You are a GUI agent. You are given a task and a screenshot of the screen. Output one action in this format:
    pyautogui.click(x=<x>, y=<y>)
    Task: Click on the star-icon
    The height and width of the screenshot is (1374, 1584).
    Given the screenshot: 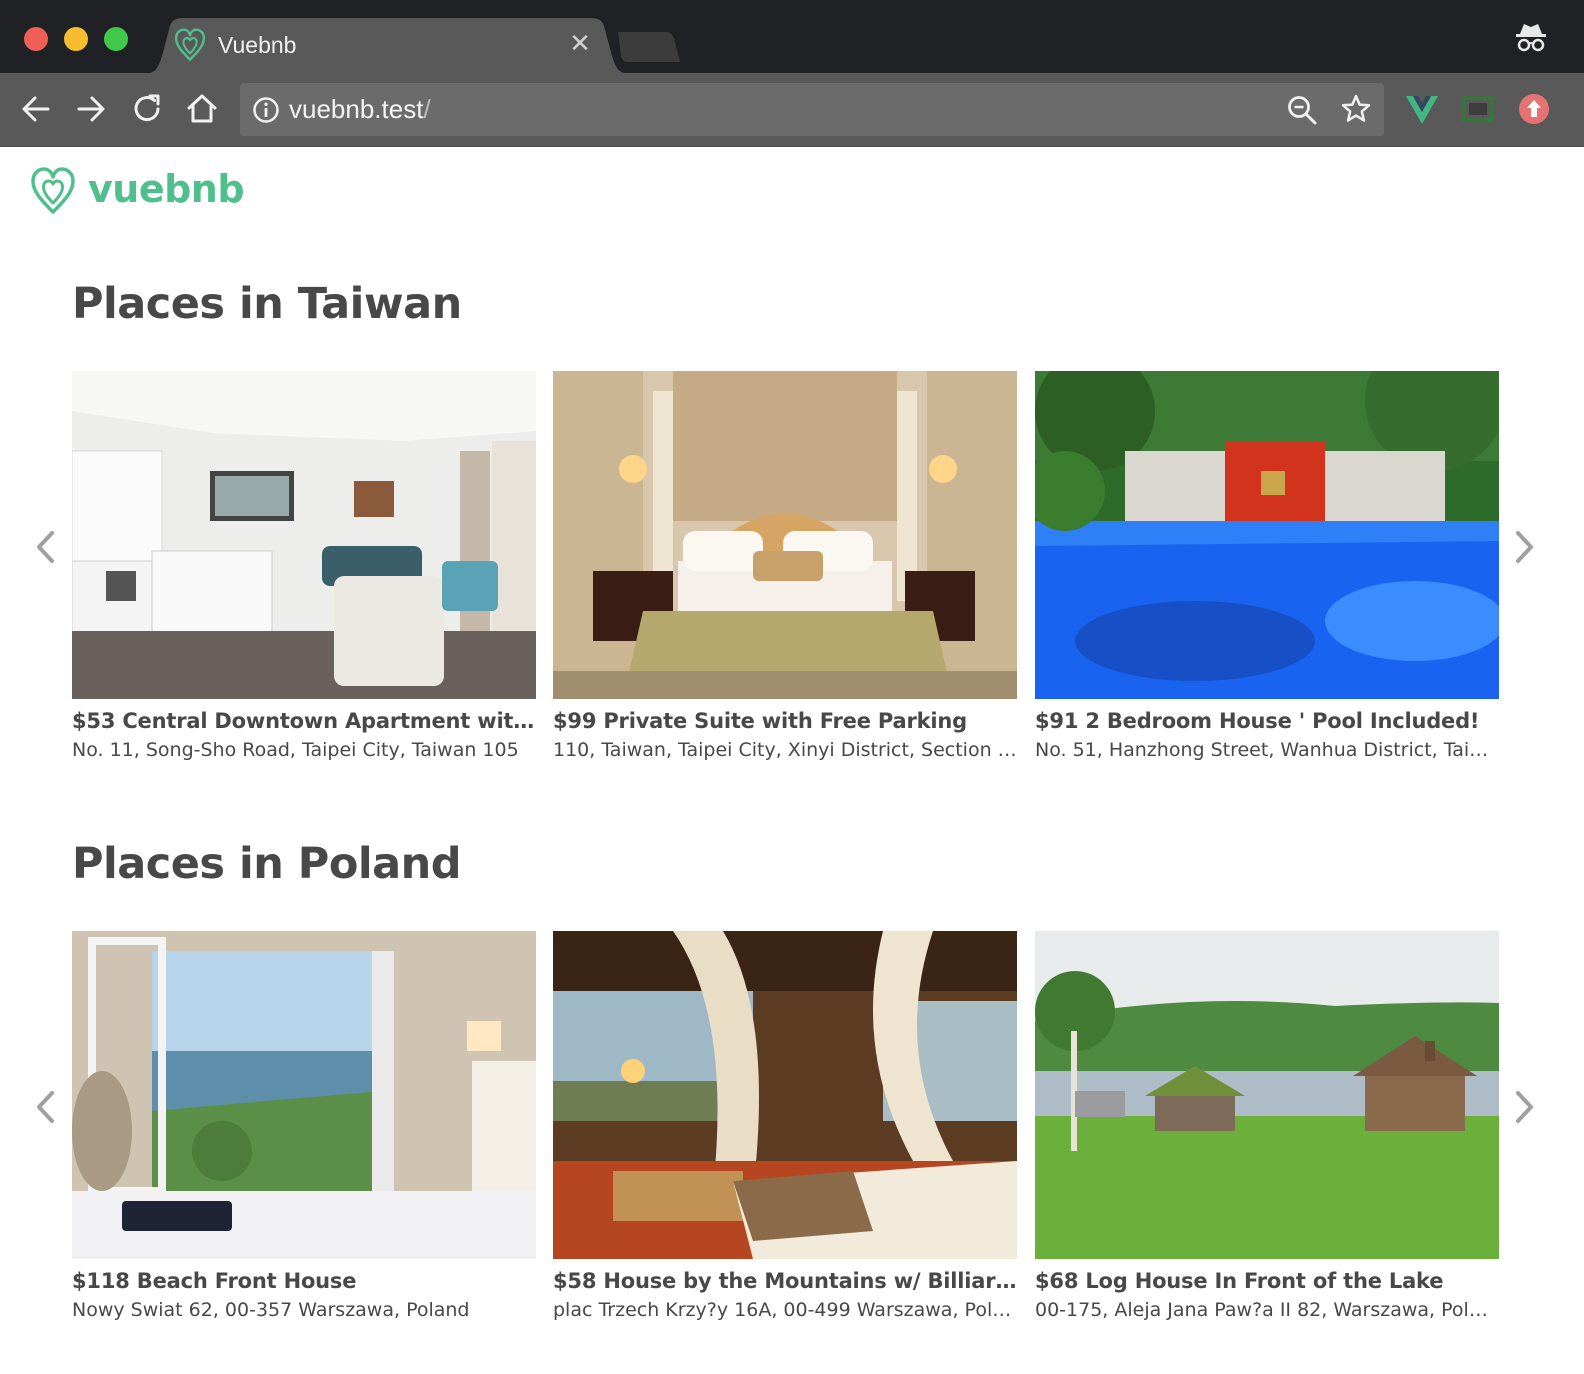 What is the action you would take?
    pyautogui.click(x=1356, y=109)
    